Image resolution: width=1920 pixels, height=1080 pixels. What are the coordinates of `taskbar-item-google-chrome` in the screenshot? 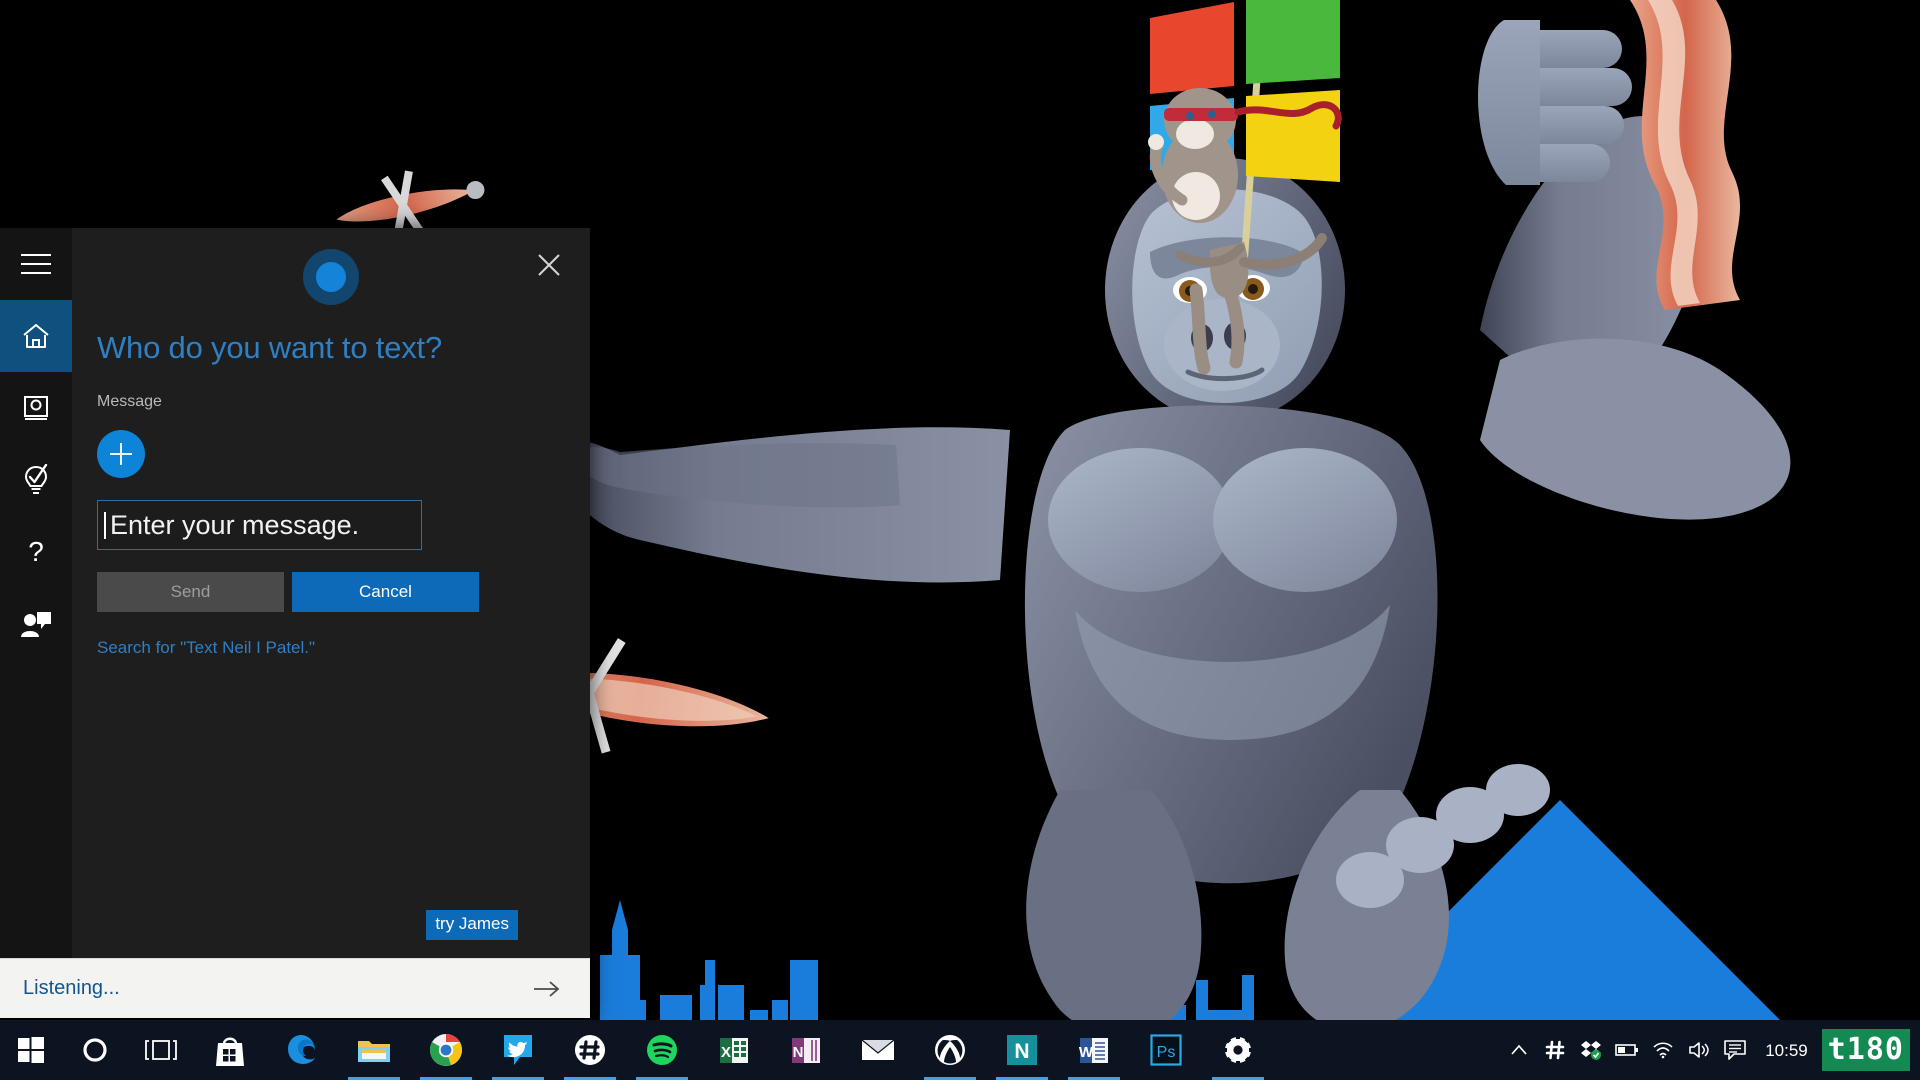 It's located at (446, 1050).